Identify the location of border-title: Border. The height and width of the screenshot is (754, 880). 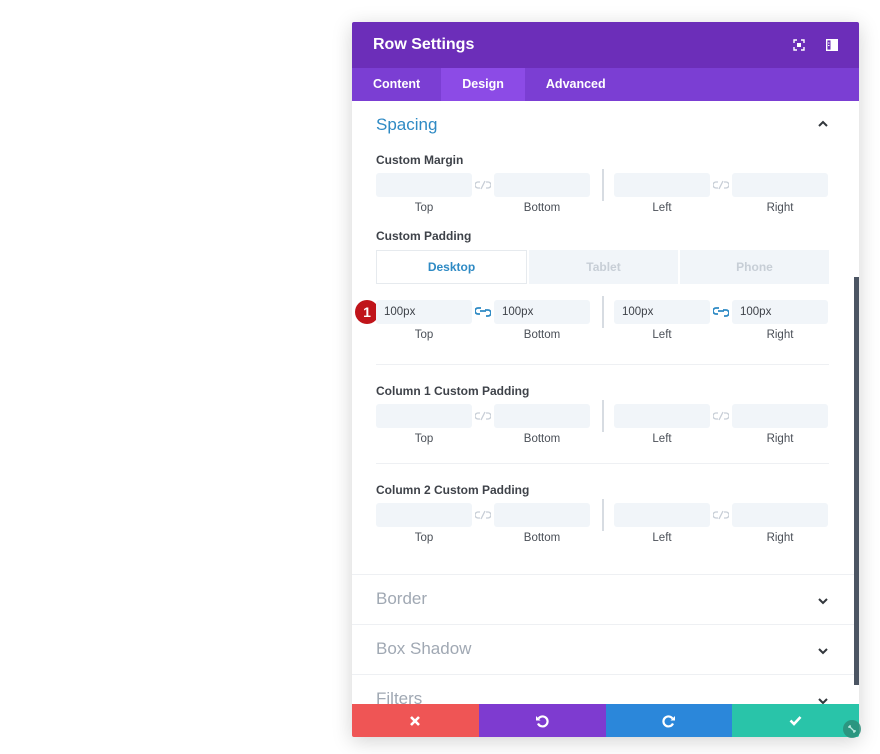
(402, 598).